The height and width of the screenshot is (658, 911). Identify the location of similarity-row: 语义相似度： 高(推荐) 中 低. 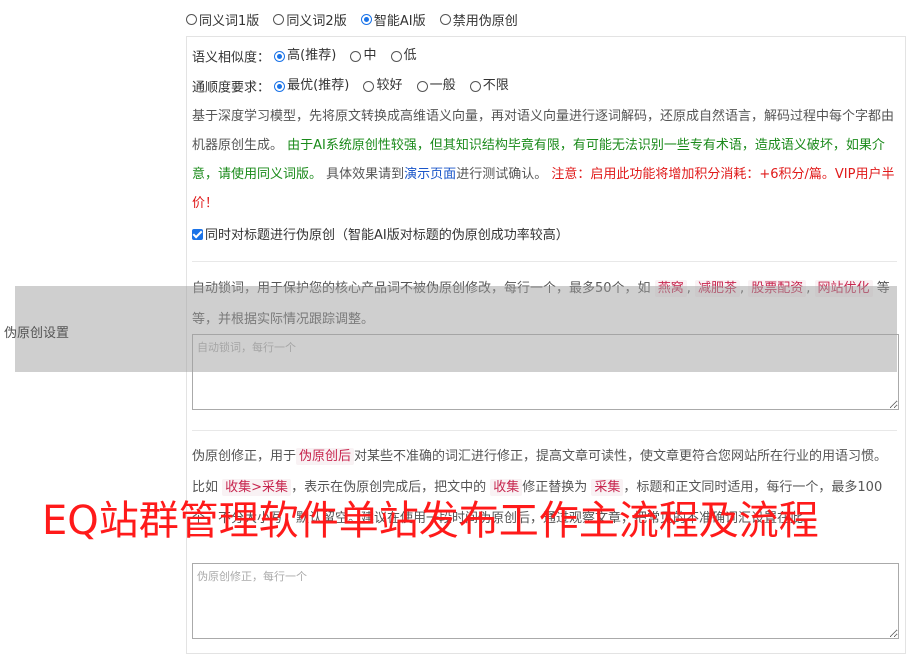
(309, 57).